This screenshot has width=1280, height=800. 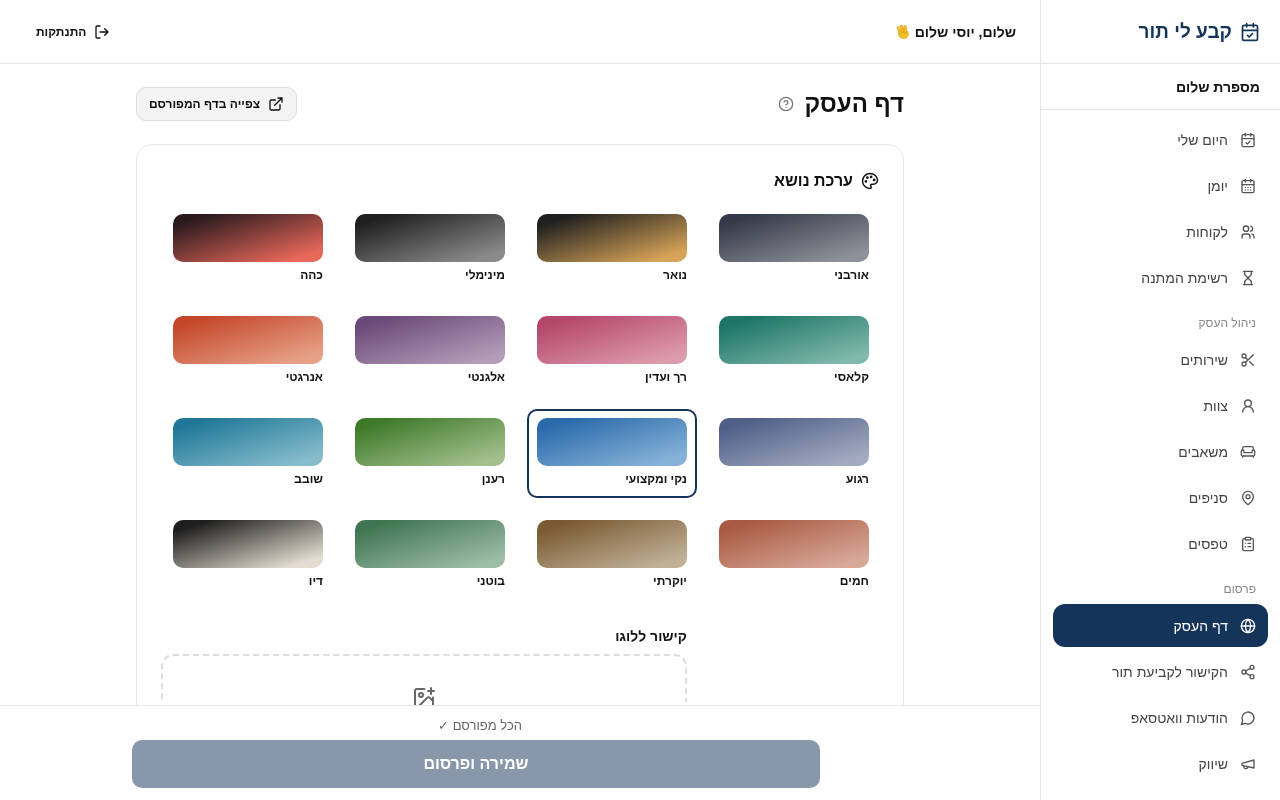 What do you see at coordinates (1160, 405) in the screenshot?
I see `sidebar-item: צוות` at bounding box center [1160, 405].